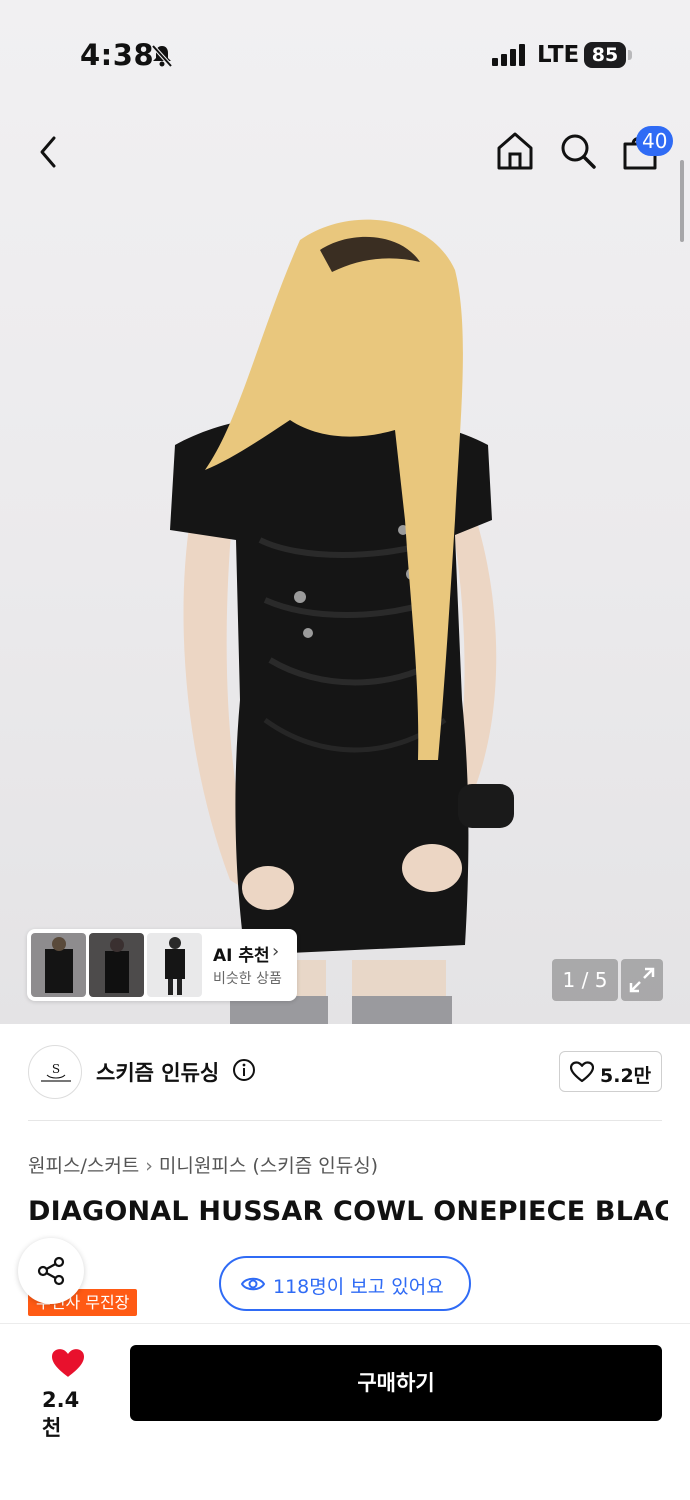  What do you see at coordinates (358, 1287) in the screenshot?
I see `viewers-text: 118명이 보고 있어요` at bounding box center [358, 1287].